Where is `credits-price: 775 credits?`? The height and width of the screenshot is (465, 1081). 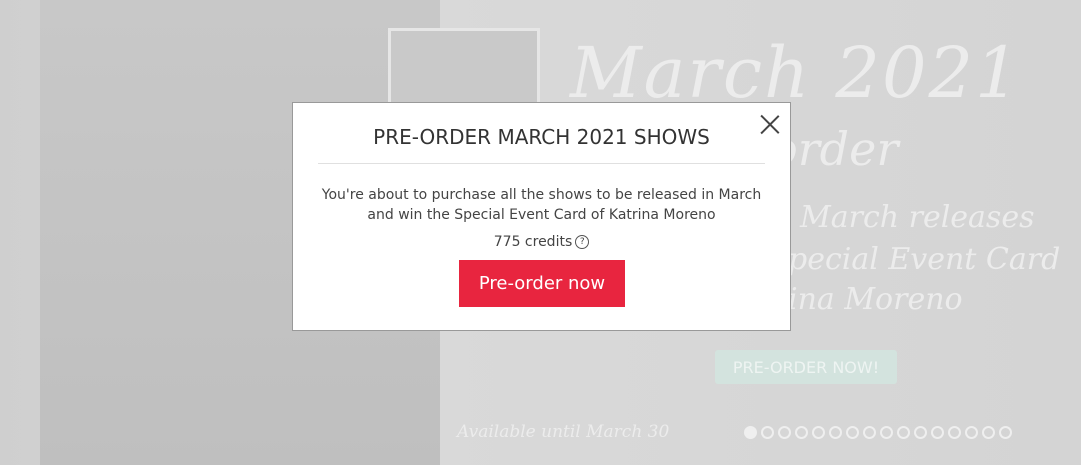 credits-price: 775 credits? is located at coordinates (541, 242).